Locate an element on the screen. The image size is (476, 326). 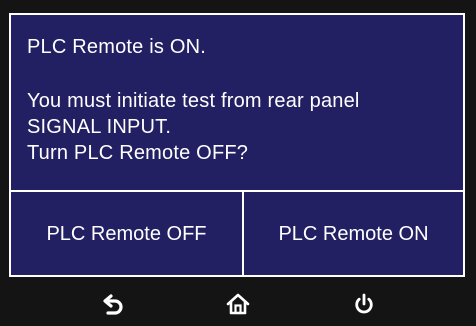
power-button is located at coordinates (364, 303).